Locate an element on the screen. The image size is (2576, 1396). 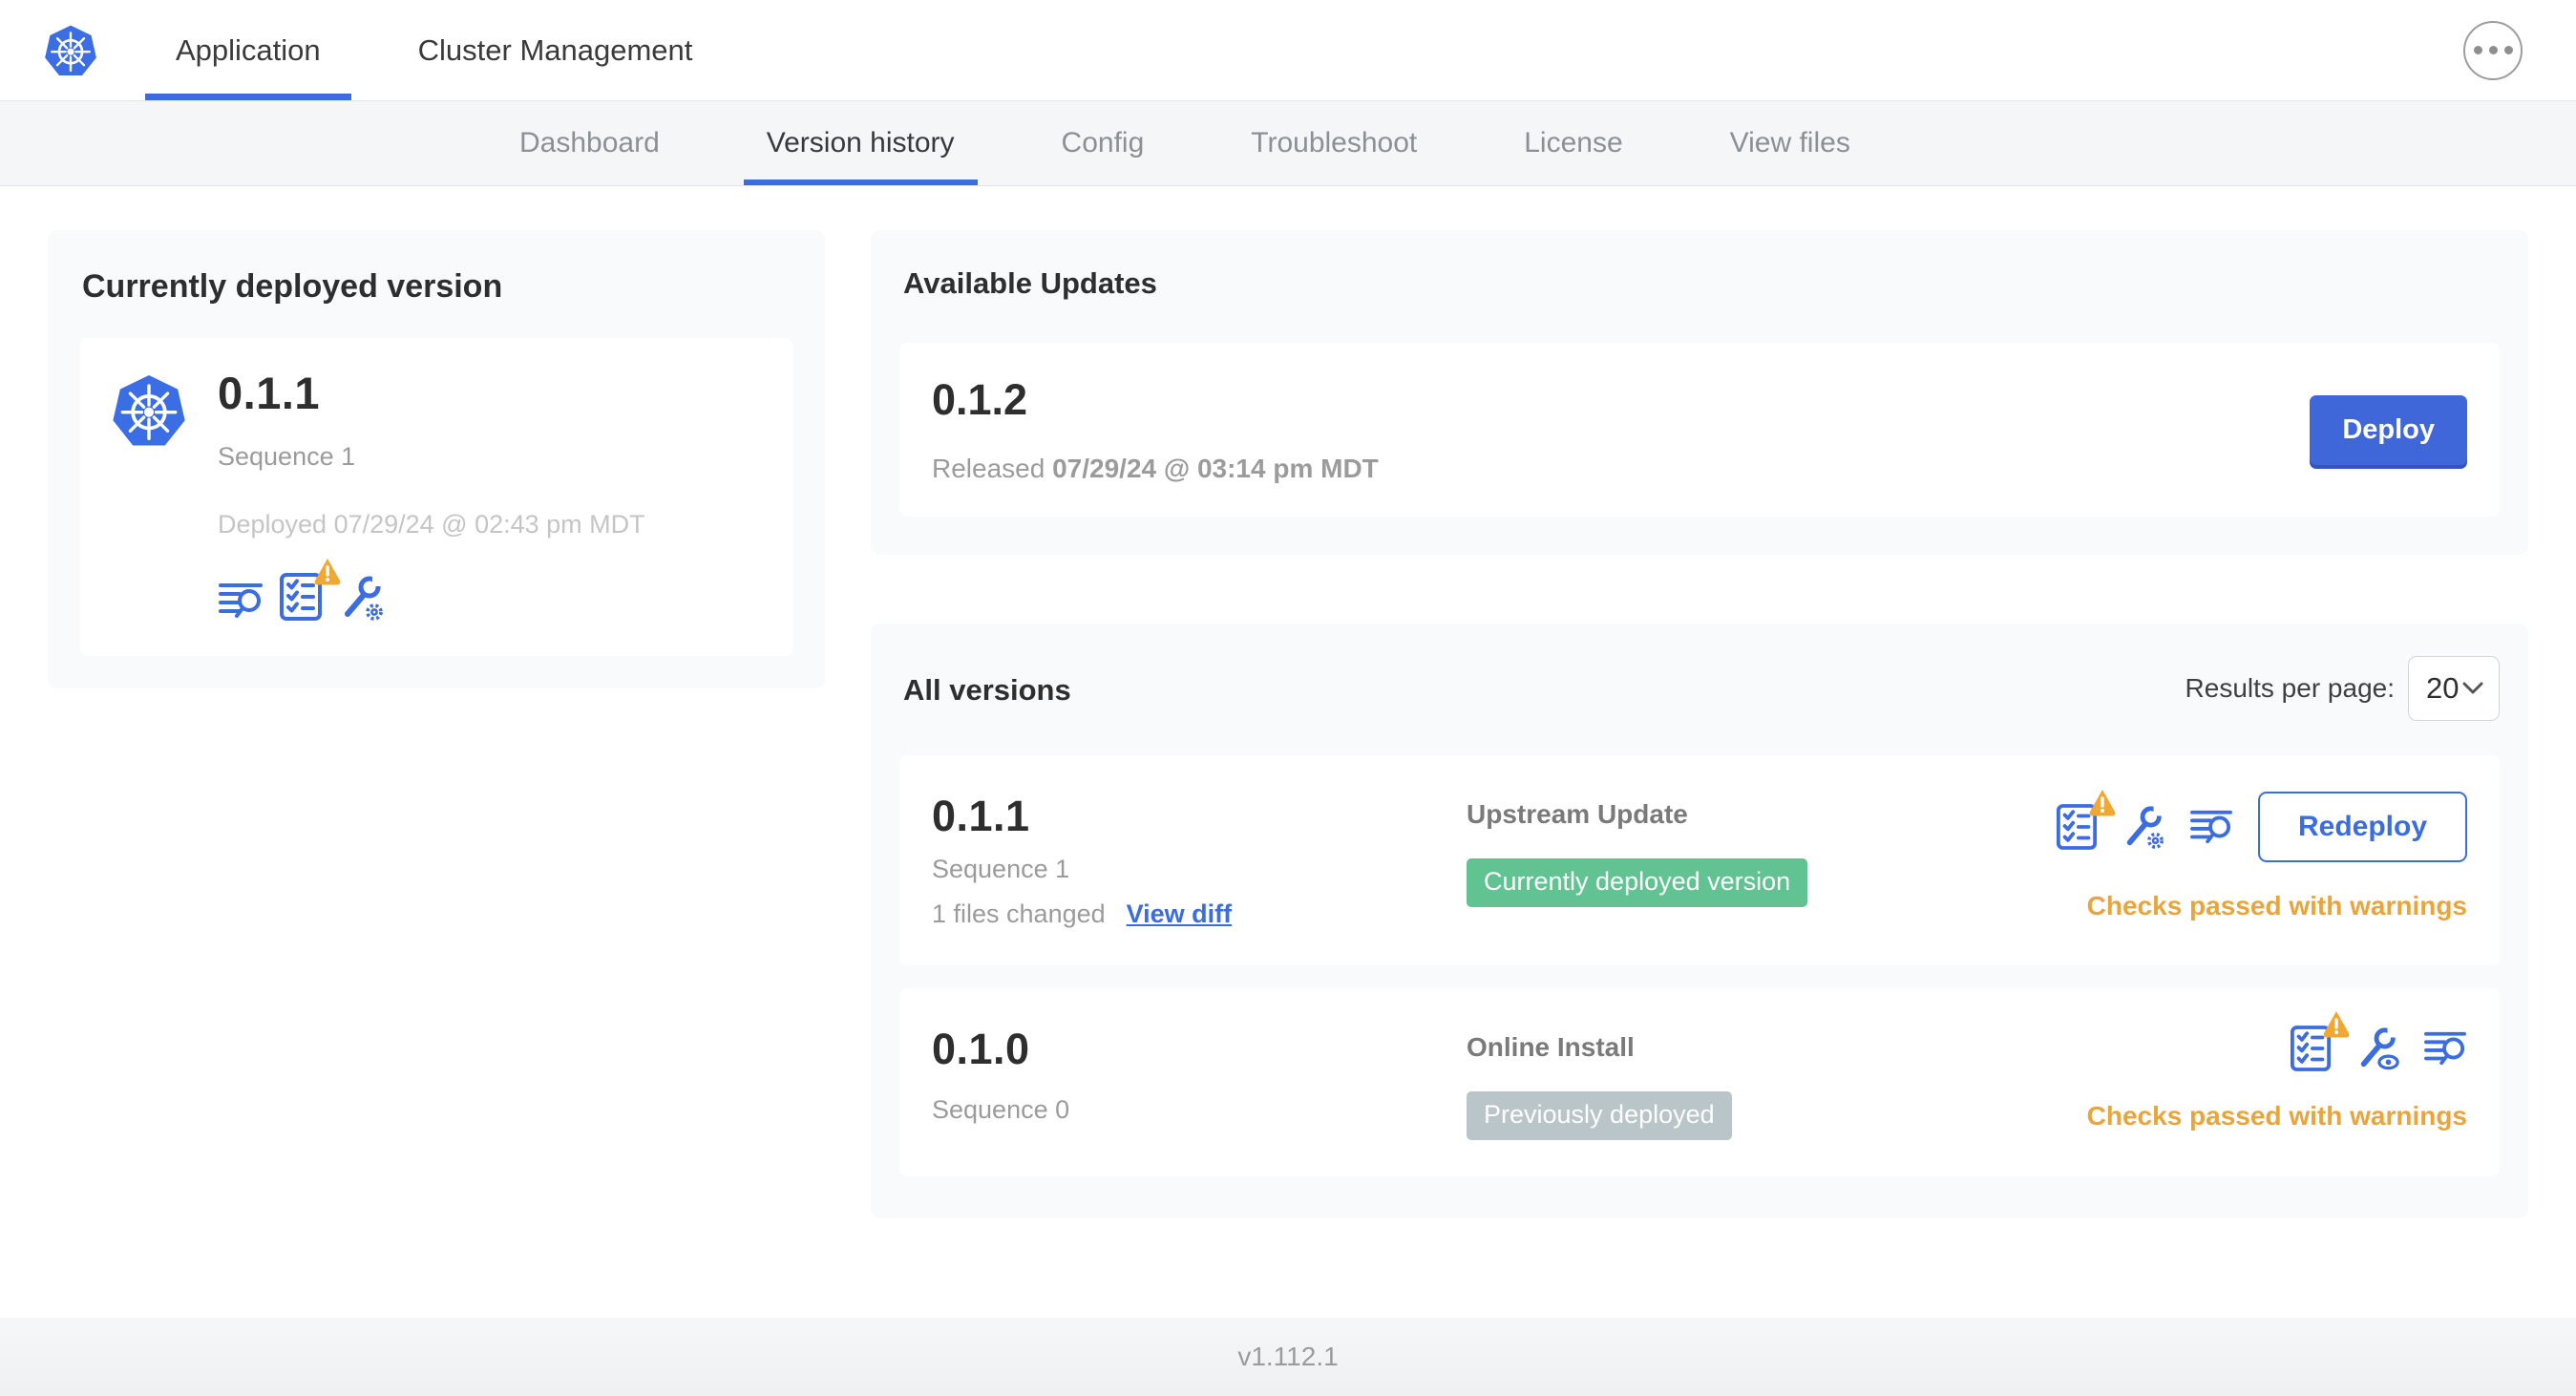
row-sequence: Sequence 1 is located at coordinates (1001, 869).